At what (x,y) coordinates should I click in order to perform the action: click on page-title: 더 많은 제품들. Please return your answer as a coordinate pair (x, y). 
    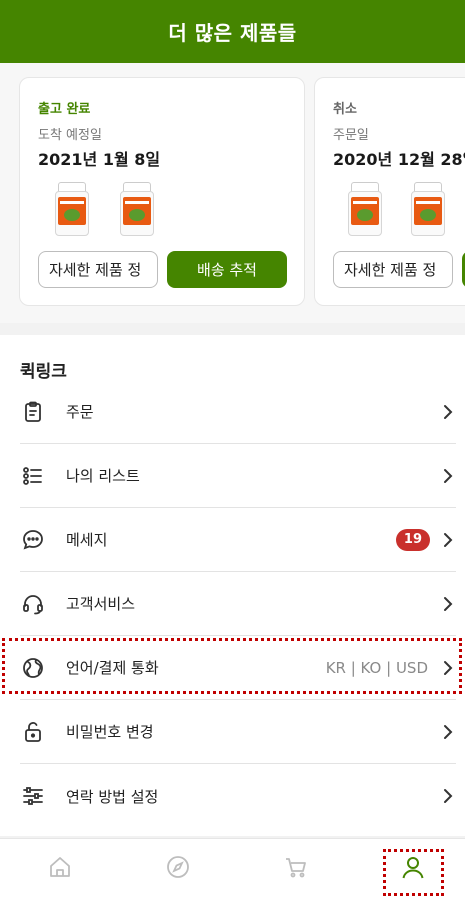
    Looking at the image, I should click on (232, 33).